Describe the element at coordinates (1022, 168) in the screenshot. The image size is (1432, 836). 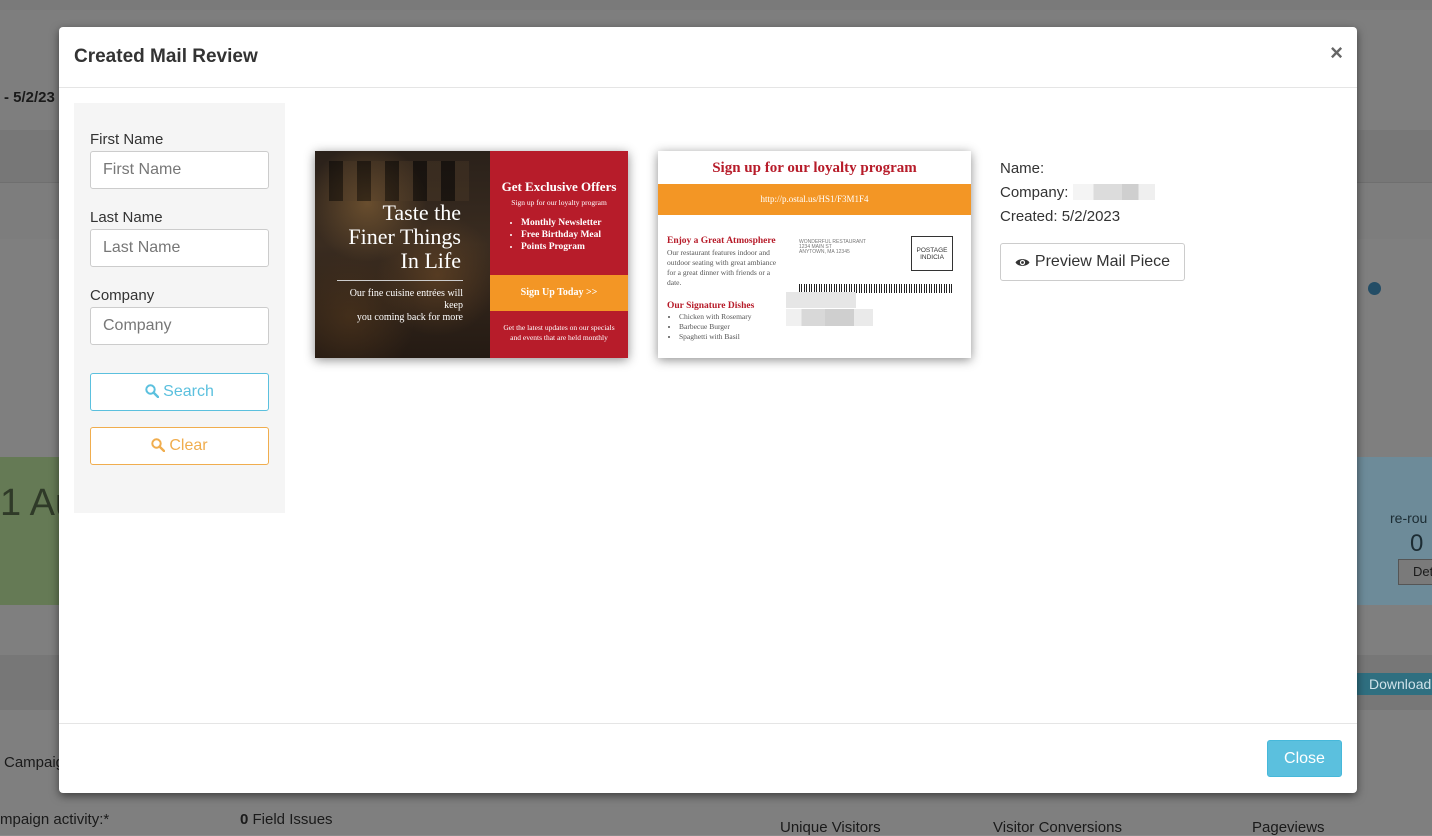
I see `name-label: Name:` at that location.